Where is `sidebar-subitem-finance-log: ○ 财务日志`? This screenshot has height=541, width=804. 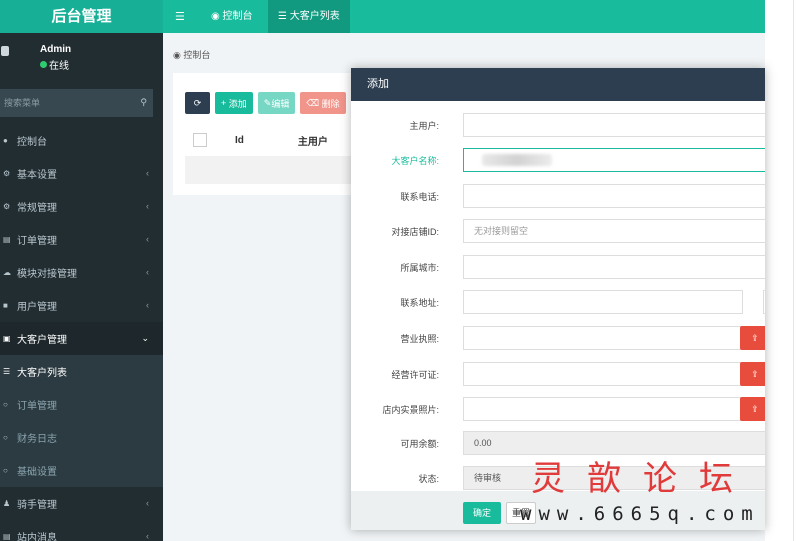 sidebar-subitem-finance-log: ○ 财务日志 is located at coordinates (81, 437).